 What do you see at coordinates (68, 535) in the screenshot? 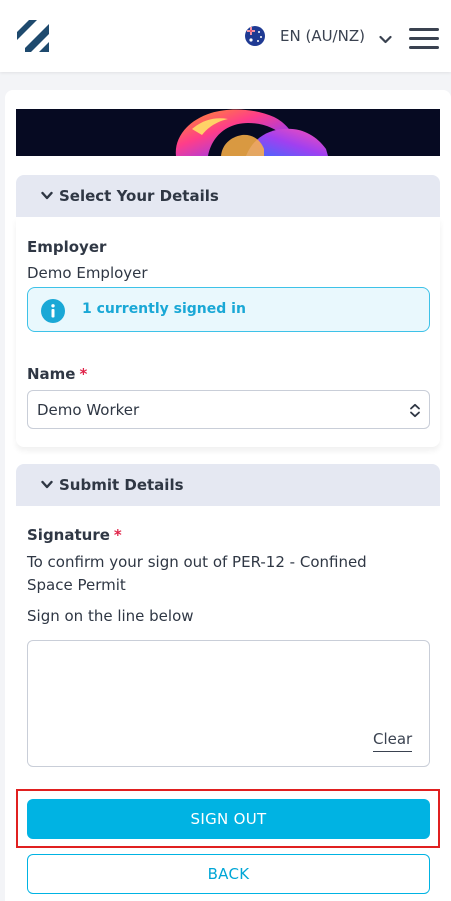
I see `signature-label-text: Signature` at bounding box center [68, 535].